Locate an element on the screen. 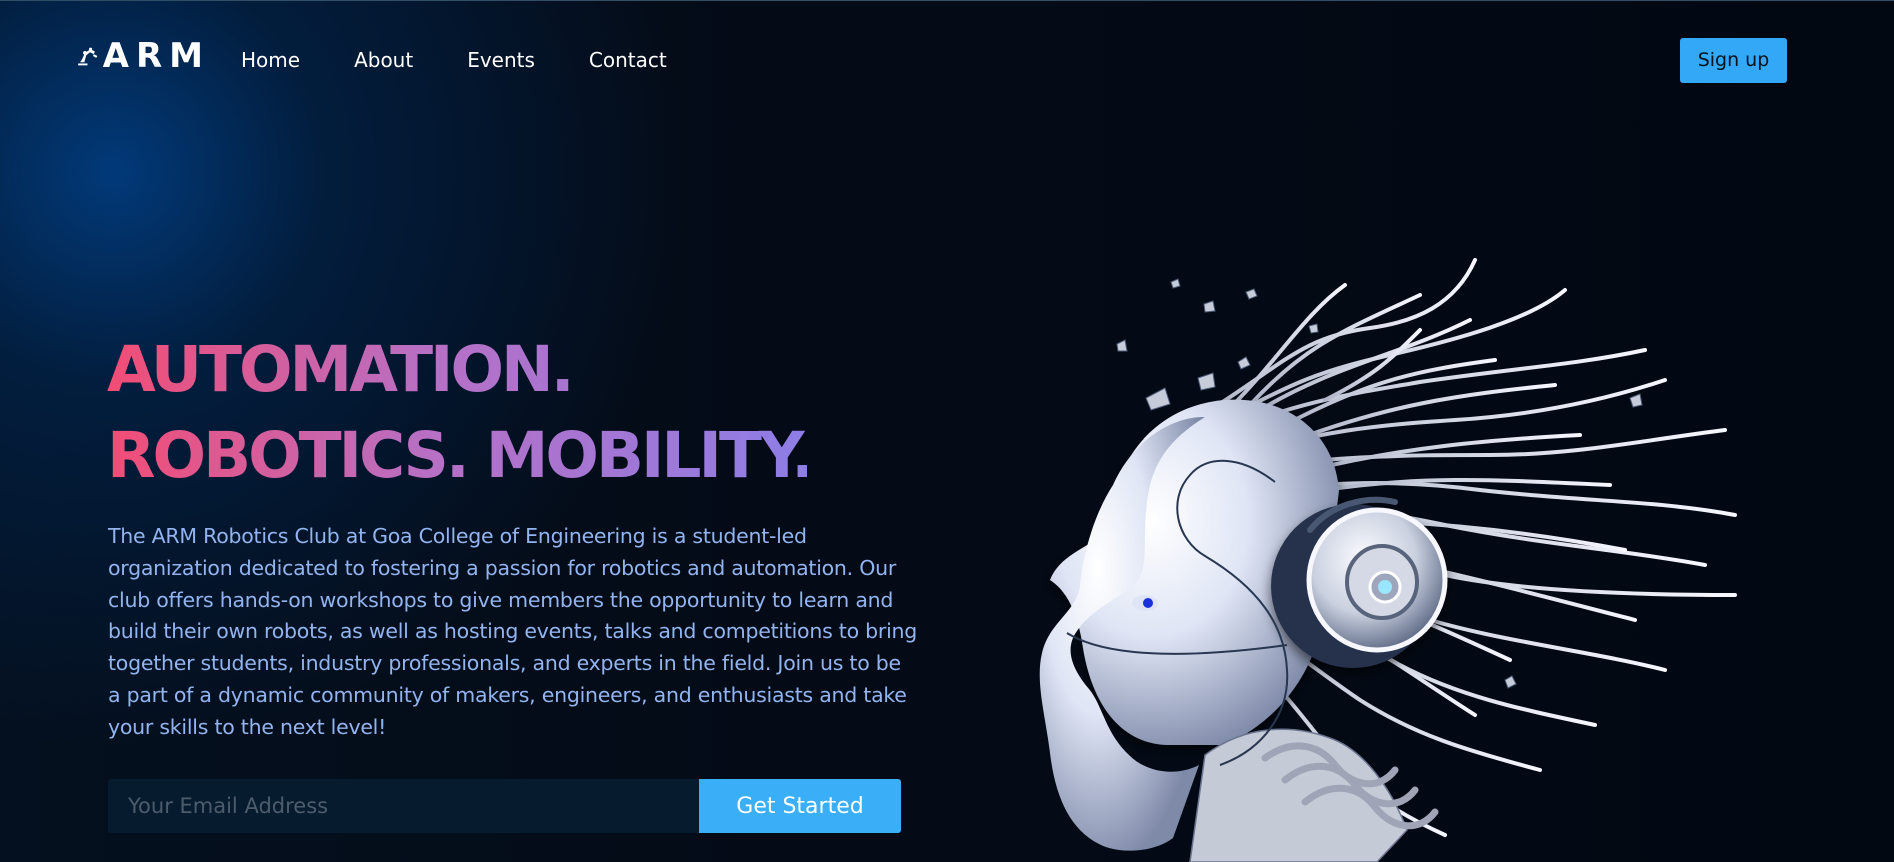  nav-home: Home is located at coordinates (270, 60).